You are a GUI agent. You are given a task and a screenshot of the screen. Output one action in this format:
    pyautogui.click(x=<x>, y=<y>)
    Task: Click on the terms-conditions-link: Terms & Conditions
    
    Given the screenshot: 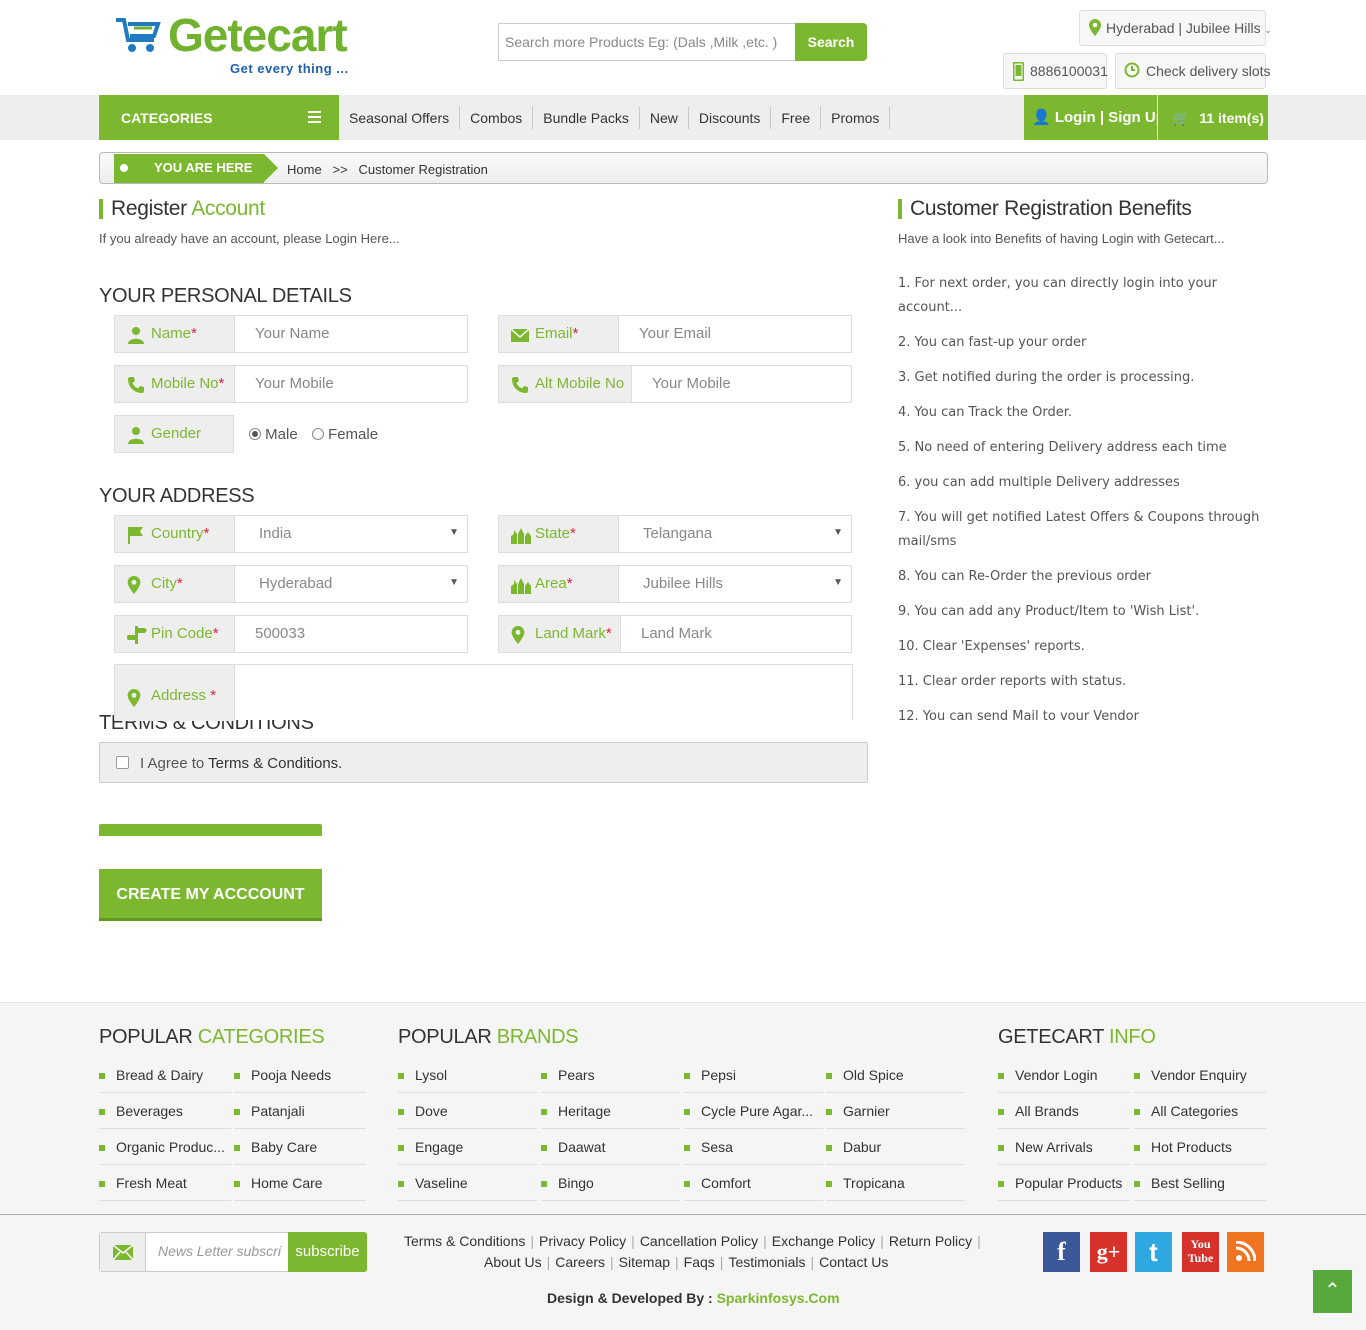 What is the action you would take?
    pyautogui.click(x=464, y=1241)
    